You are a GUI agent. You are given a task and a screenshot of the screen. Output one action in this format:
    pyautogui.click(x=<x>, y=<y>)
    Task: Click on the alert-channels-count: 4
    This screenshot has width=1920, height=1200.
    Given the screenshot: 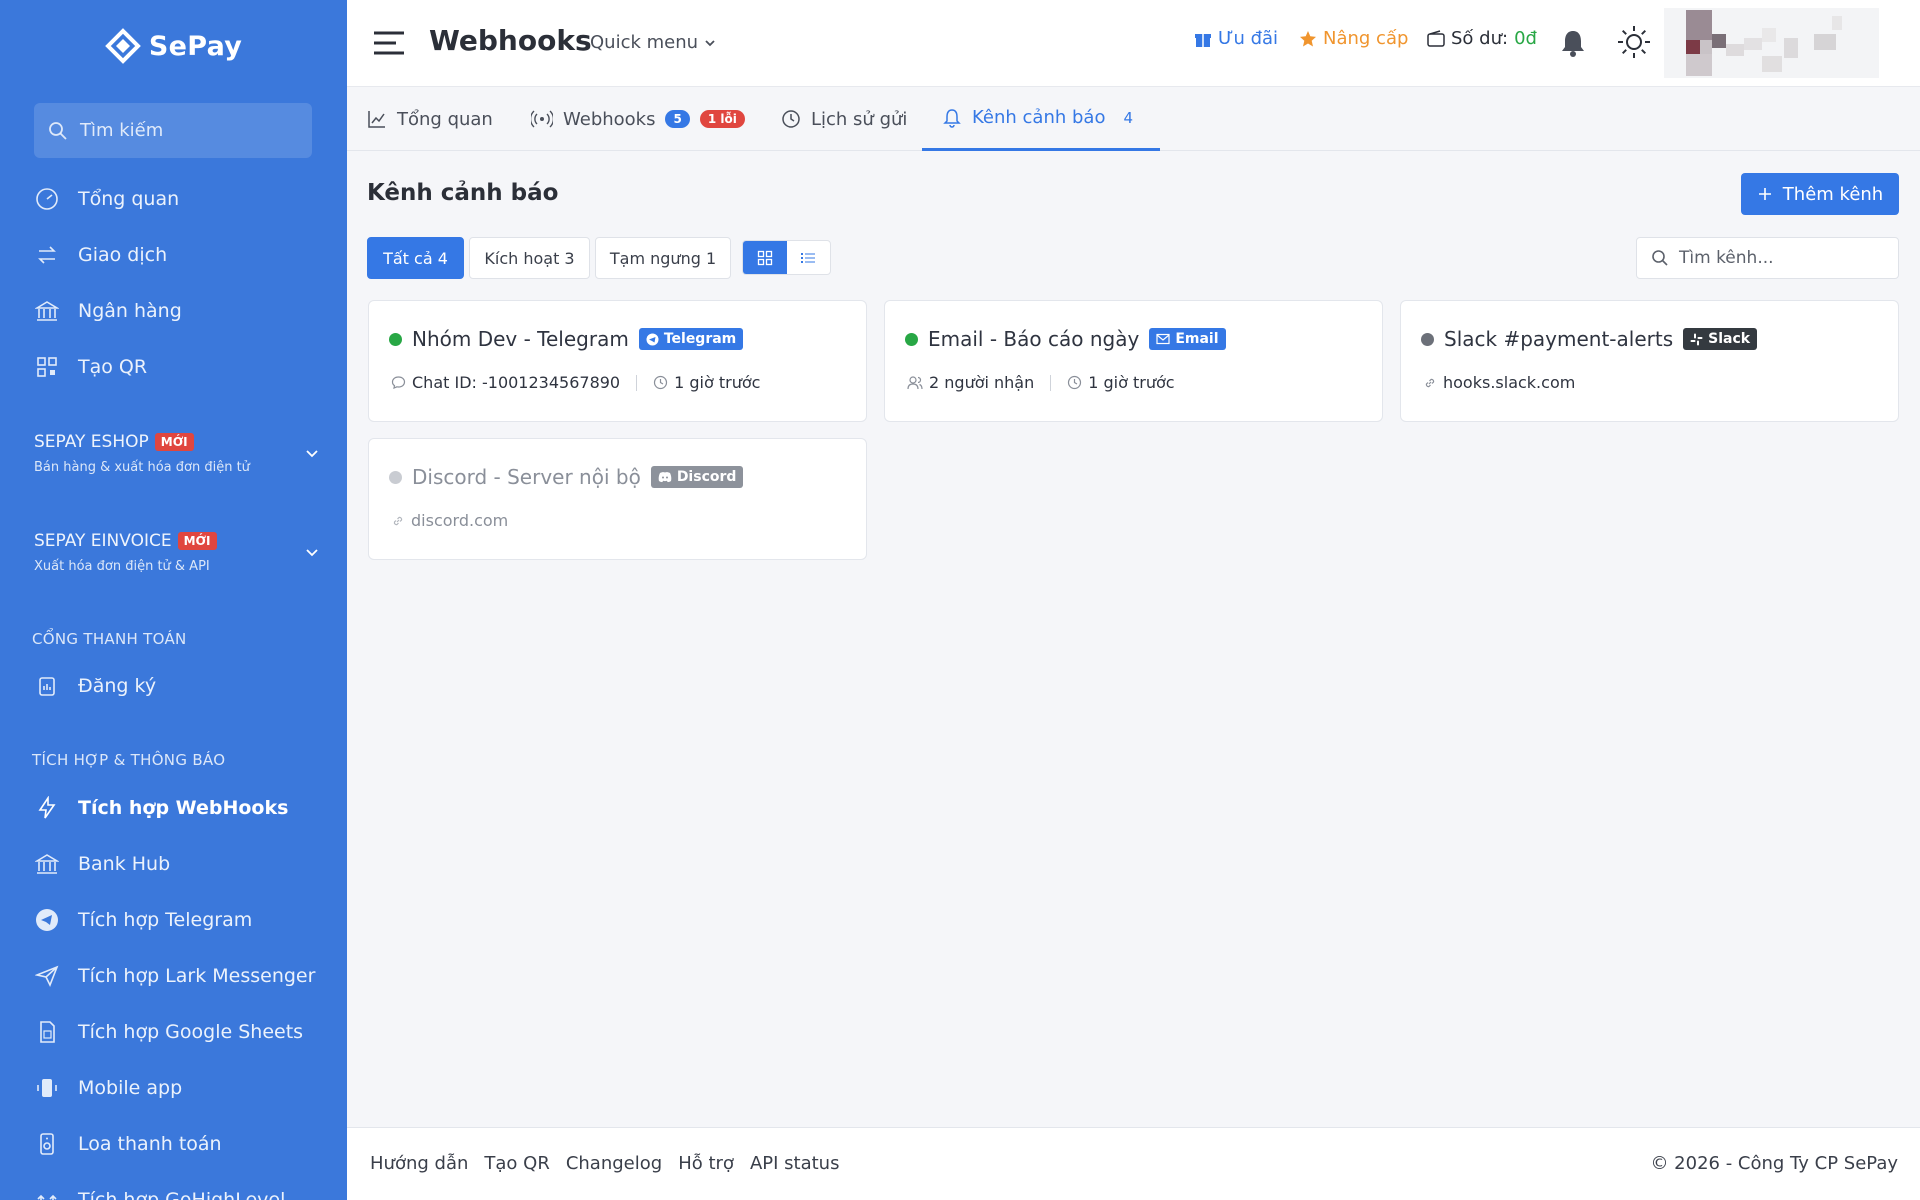 What is the action you would take?
    pyautogui.click(x=1128, y=117)
    